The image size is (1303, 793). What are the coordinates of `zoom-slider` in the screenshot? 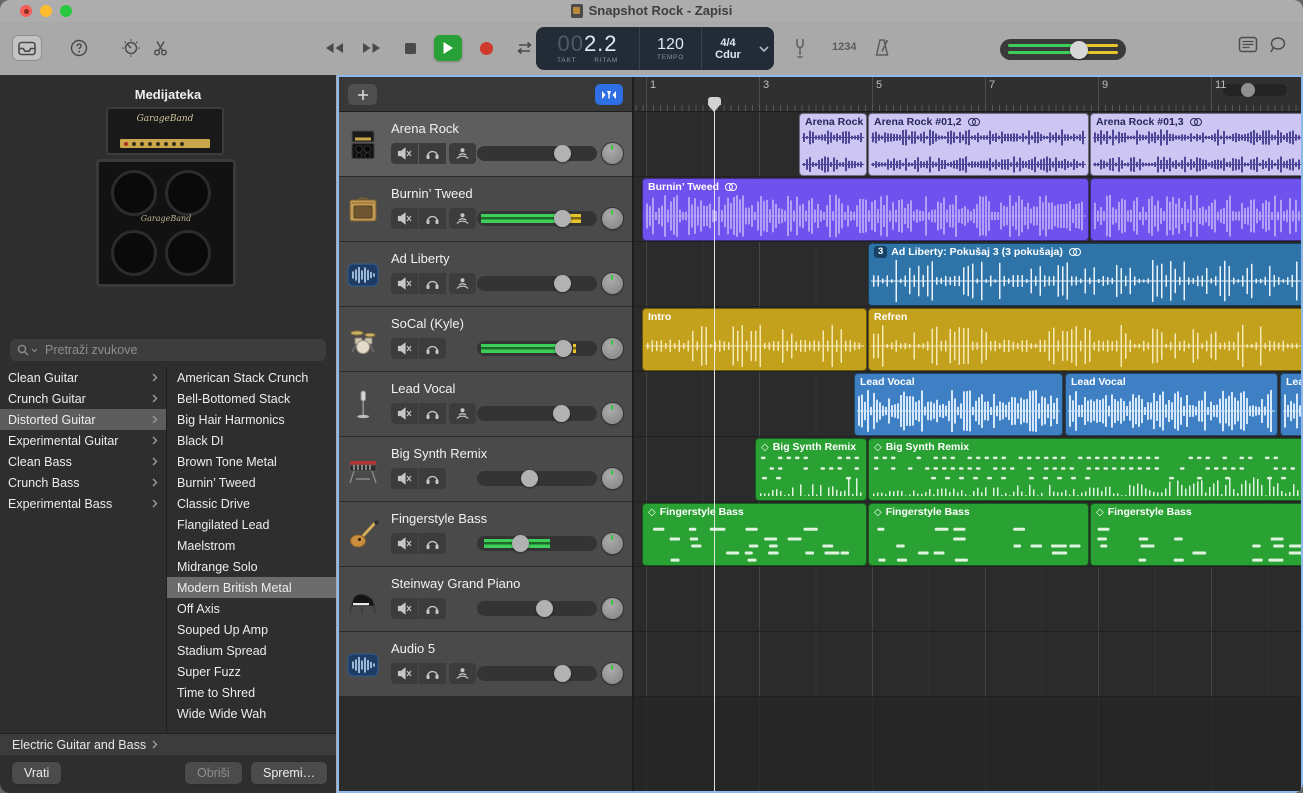 It's located at (1255, 90).